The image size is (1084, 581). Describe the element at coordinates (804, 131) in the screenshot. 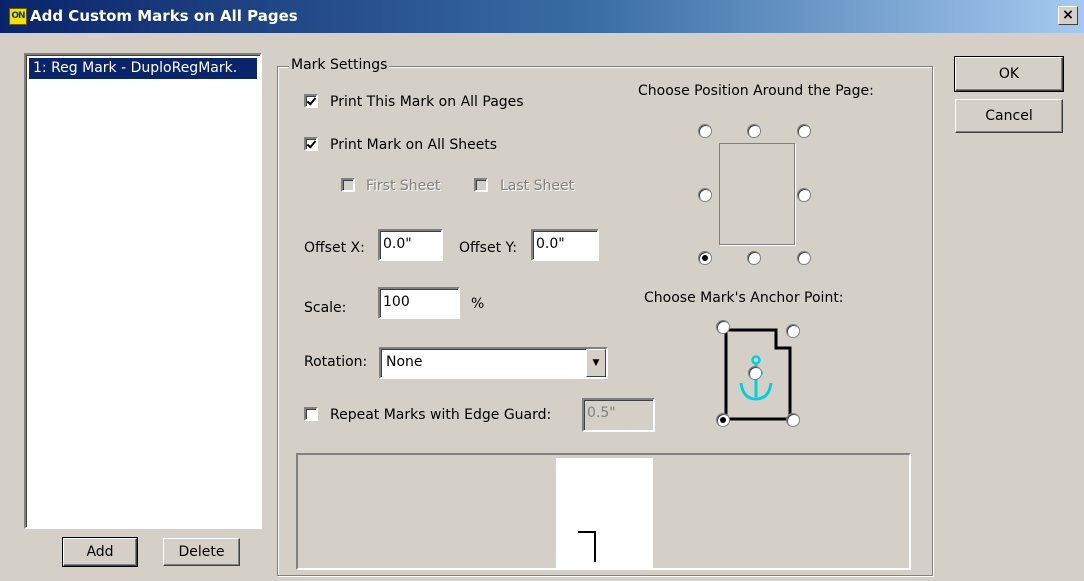

I see `position-radio-top-right` at that location.